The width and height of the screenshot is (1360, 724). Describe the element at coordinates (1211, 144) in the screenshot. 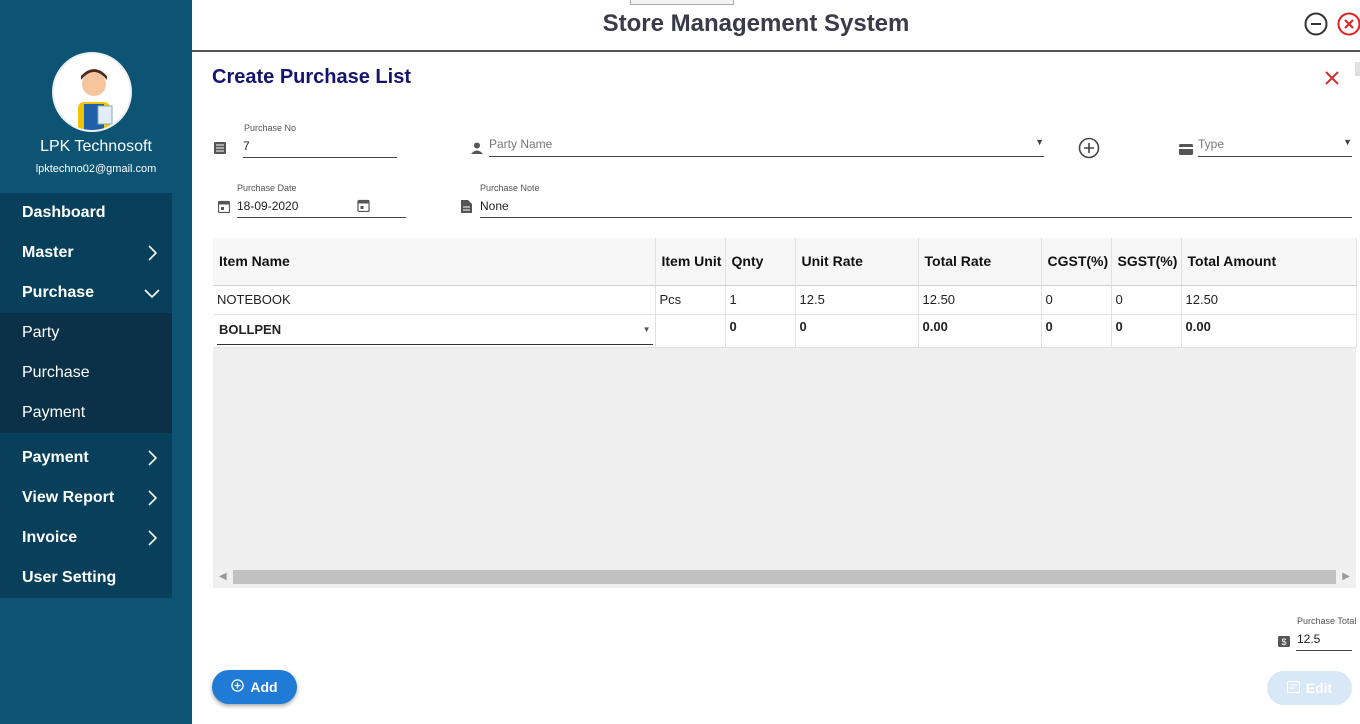

I see `type-placeholder: Type` at that location.